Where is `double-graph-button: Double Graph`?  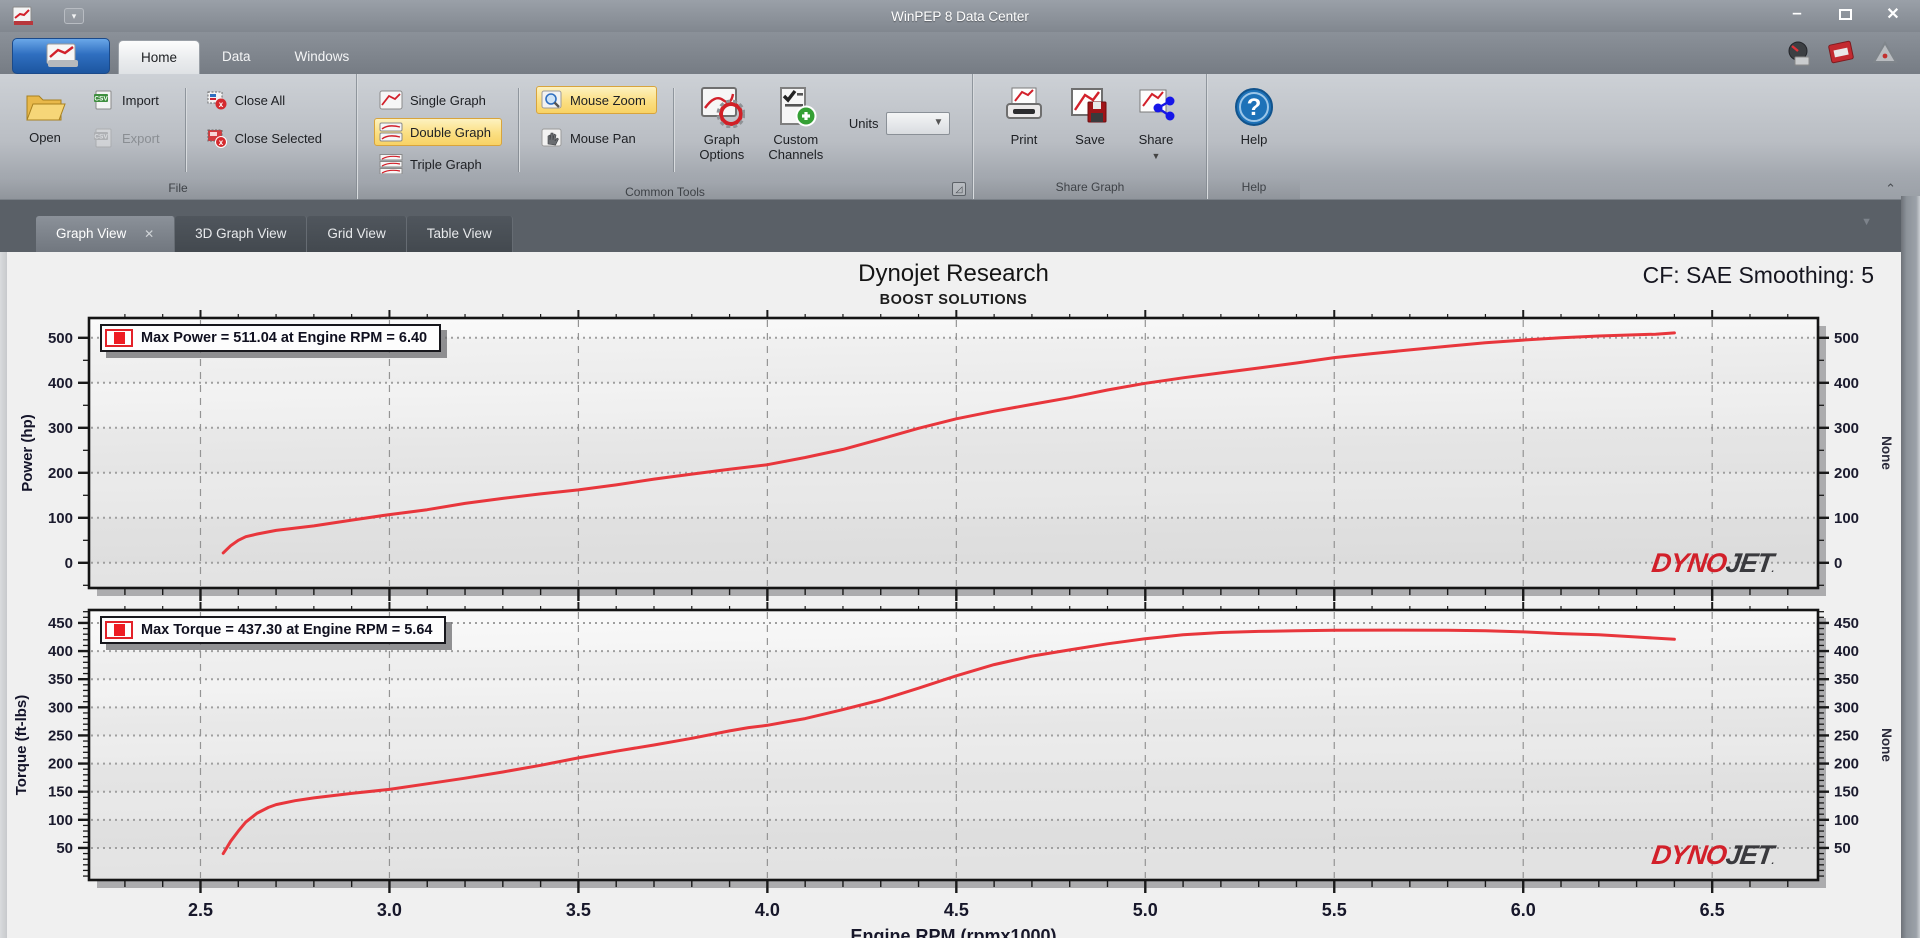
double-graph-button: Double Graph is located at coordinates (438, 132).